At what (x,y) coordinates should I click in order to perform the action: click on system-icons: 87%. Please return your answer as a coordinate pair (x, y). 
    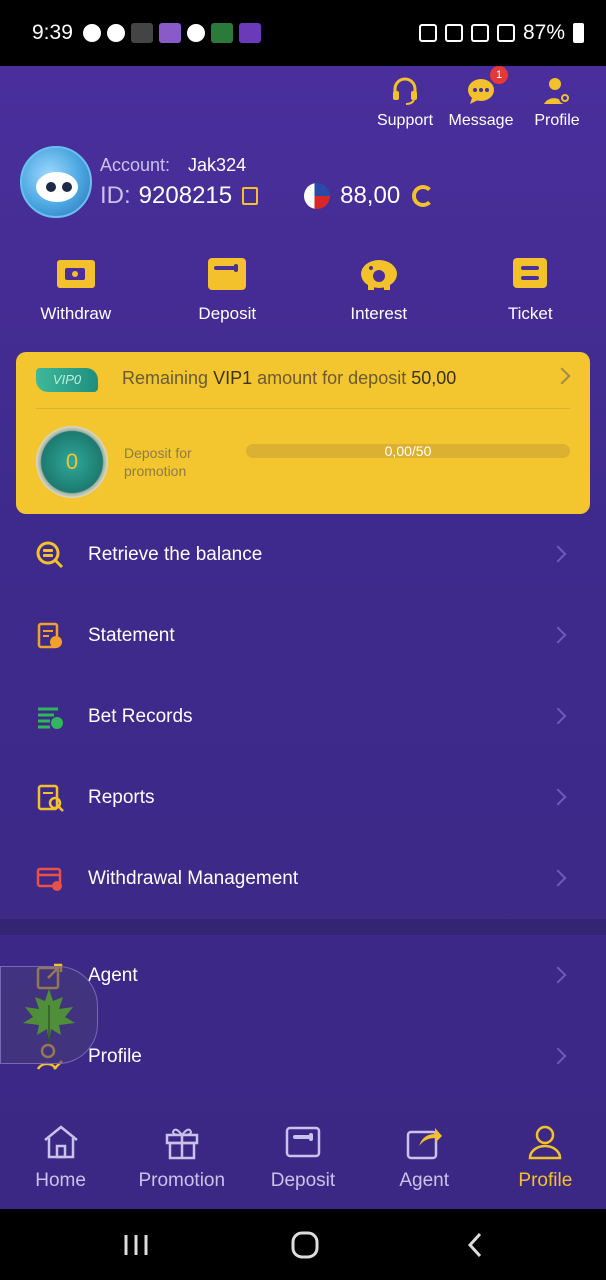
    Looking at the image, I should click on (501, 33).